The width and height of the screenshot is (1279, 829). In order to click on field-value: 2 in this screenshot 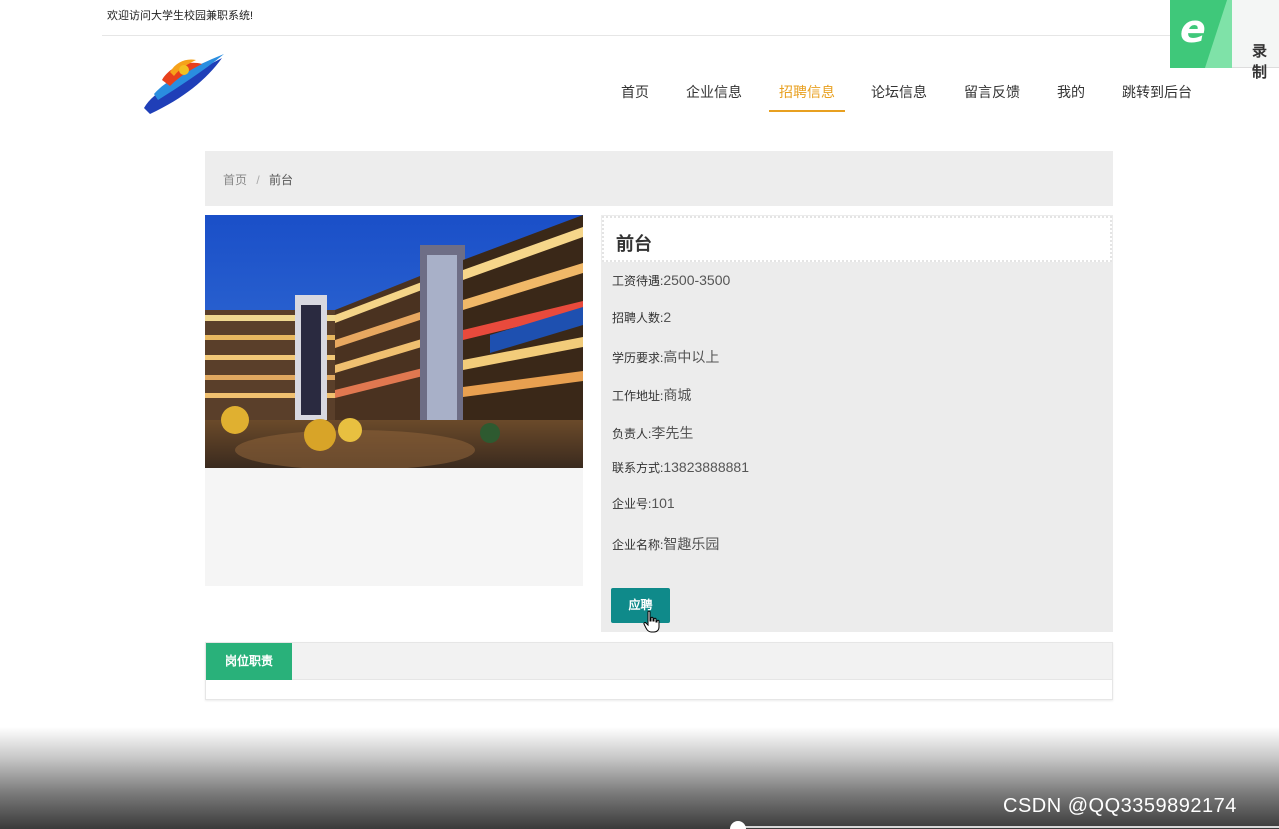, I will do `click(667, 317)`.